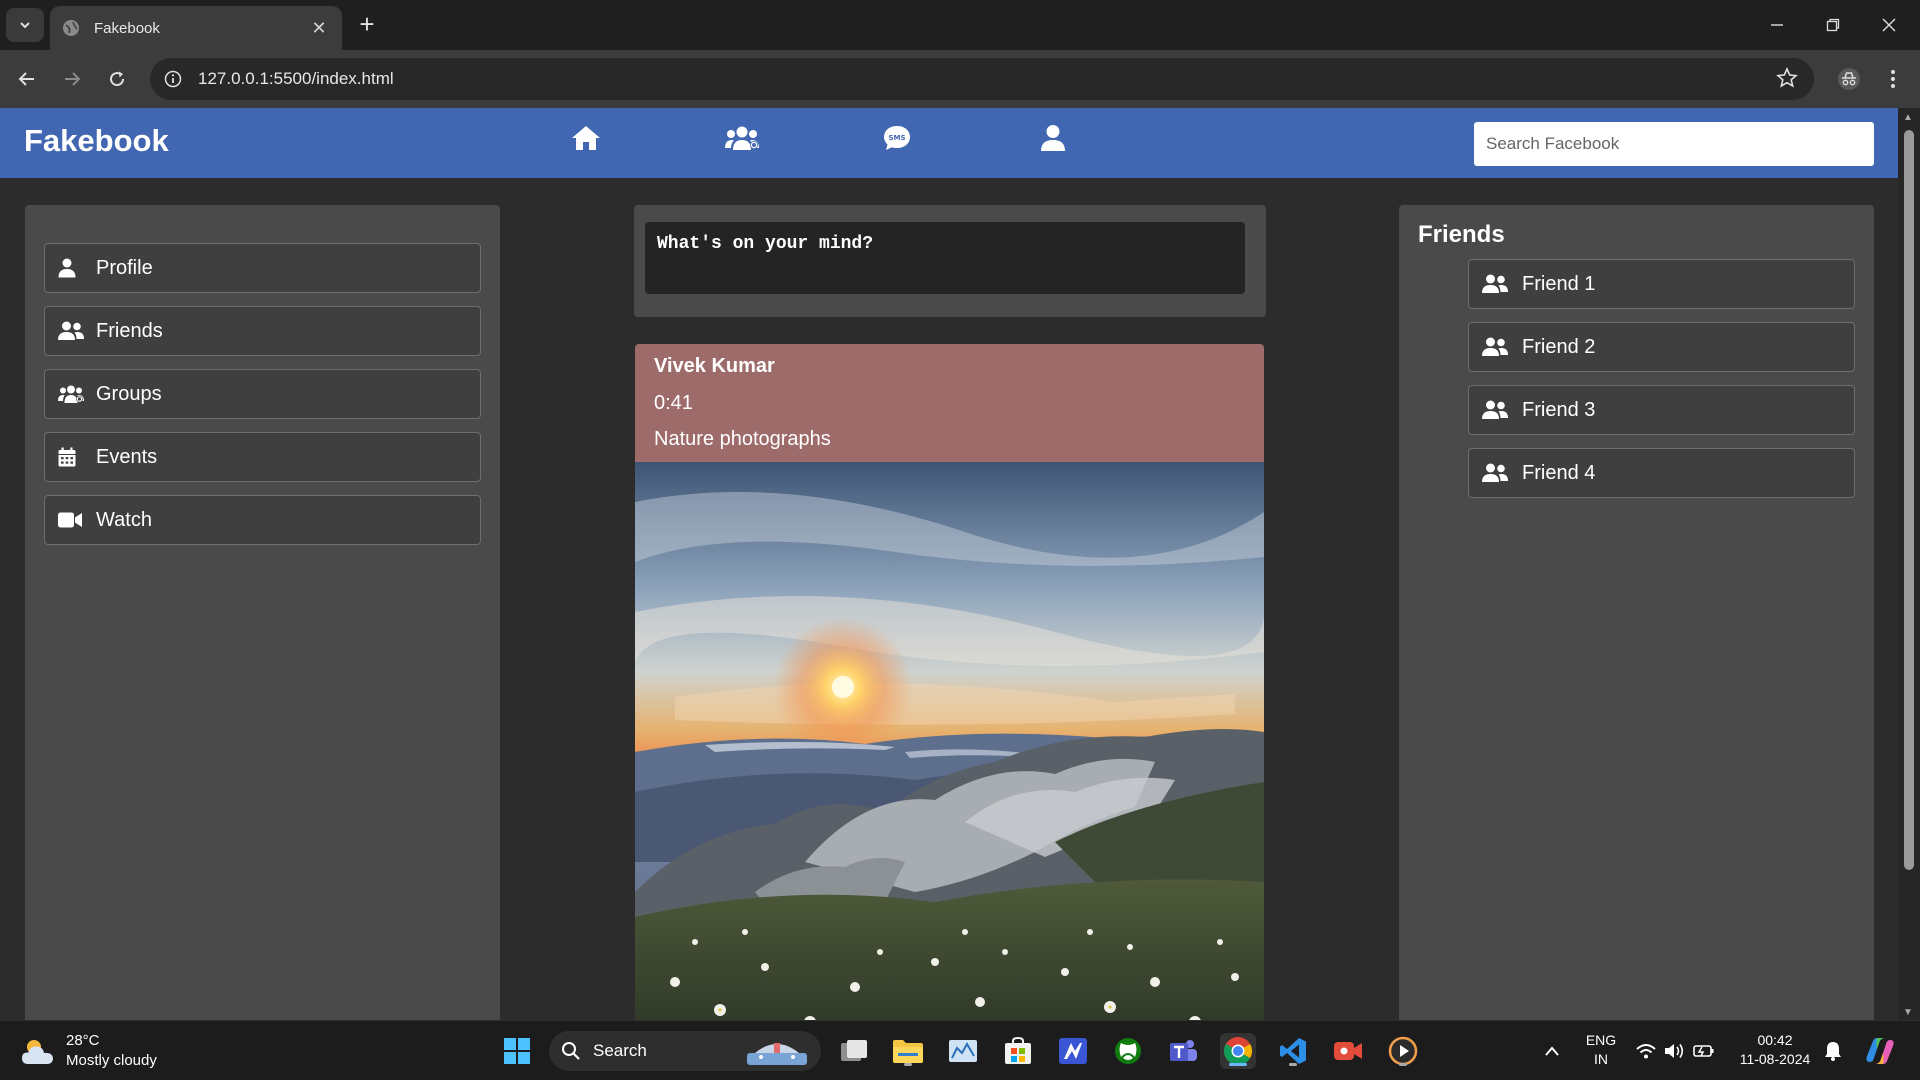  I want to click on task-view-button, so click(854, 1051).